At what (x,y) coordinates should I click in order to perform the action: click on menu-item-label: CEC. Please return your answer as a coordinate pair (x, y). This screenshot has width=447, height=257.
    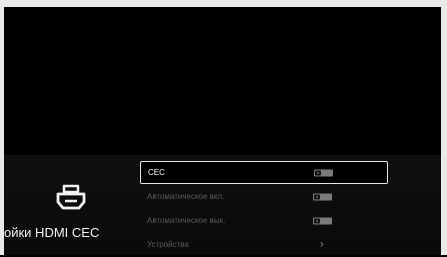
    Looking at the image, I should click on (156, 172).